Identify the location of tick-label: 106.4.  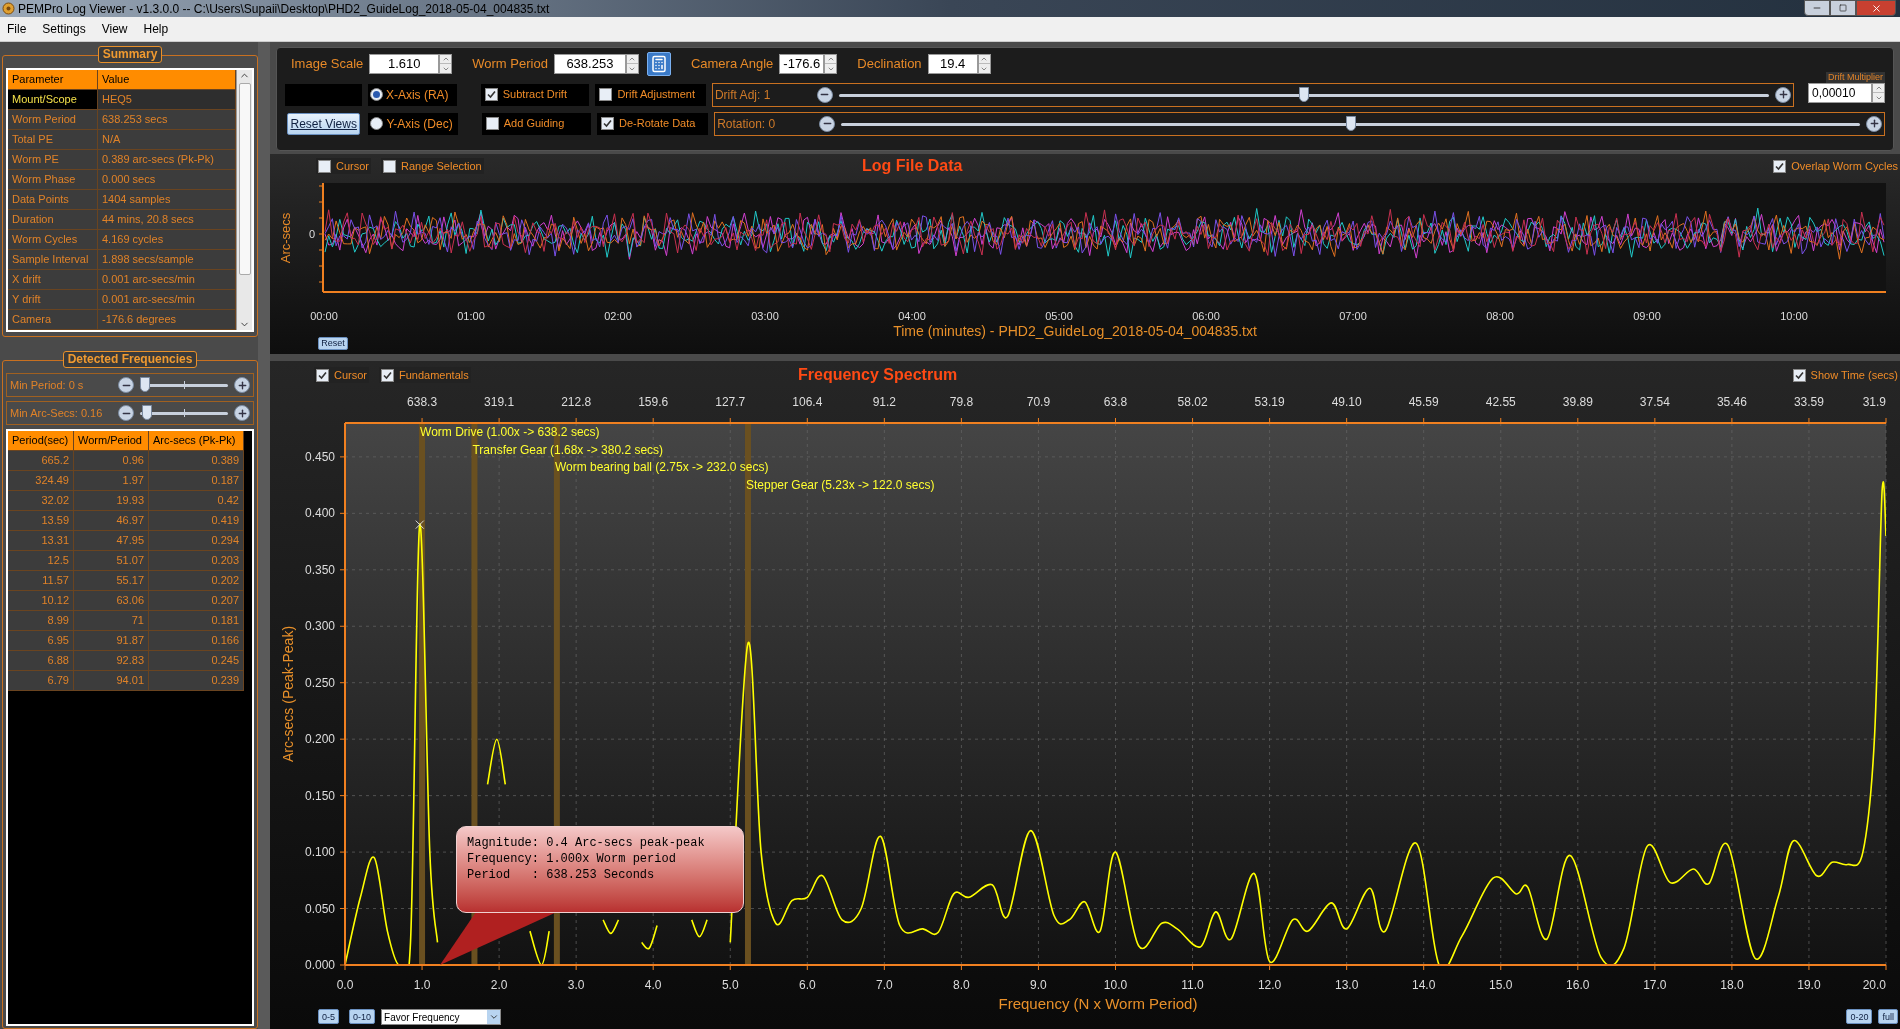
(807, 402).